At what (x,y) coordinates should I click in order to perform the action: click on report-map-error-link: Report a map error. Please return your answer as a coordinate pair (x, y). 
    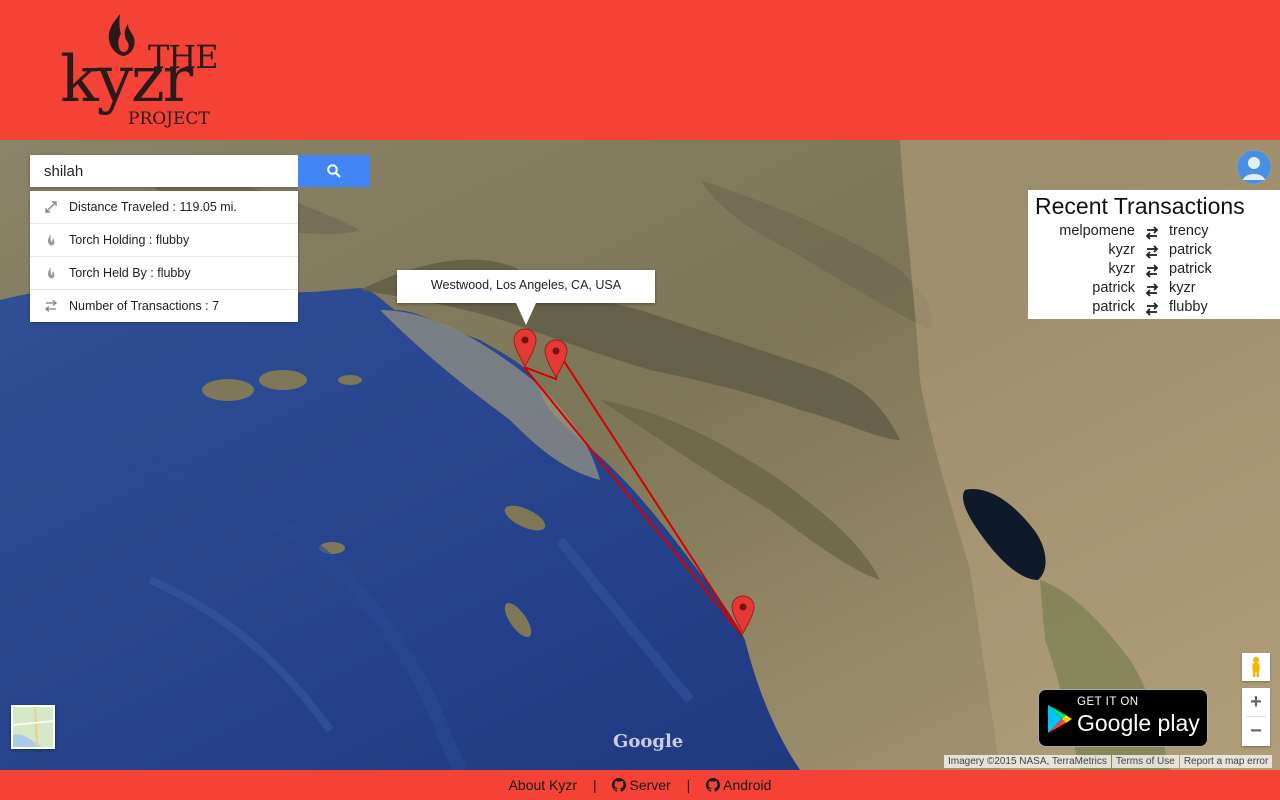
    Looking at the image, I should click on (1226, 761).